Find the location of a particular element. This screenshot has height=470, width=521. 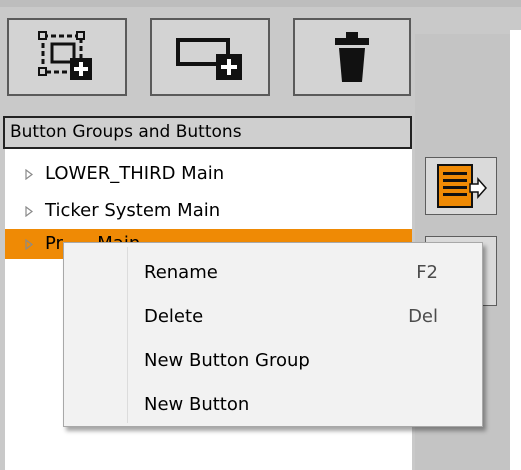

list-action-button is located at coordinates (461, 186).